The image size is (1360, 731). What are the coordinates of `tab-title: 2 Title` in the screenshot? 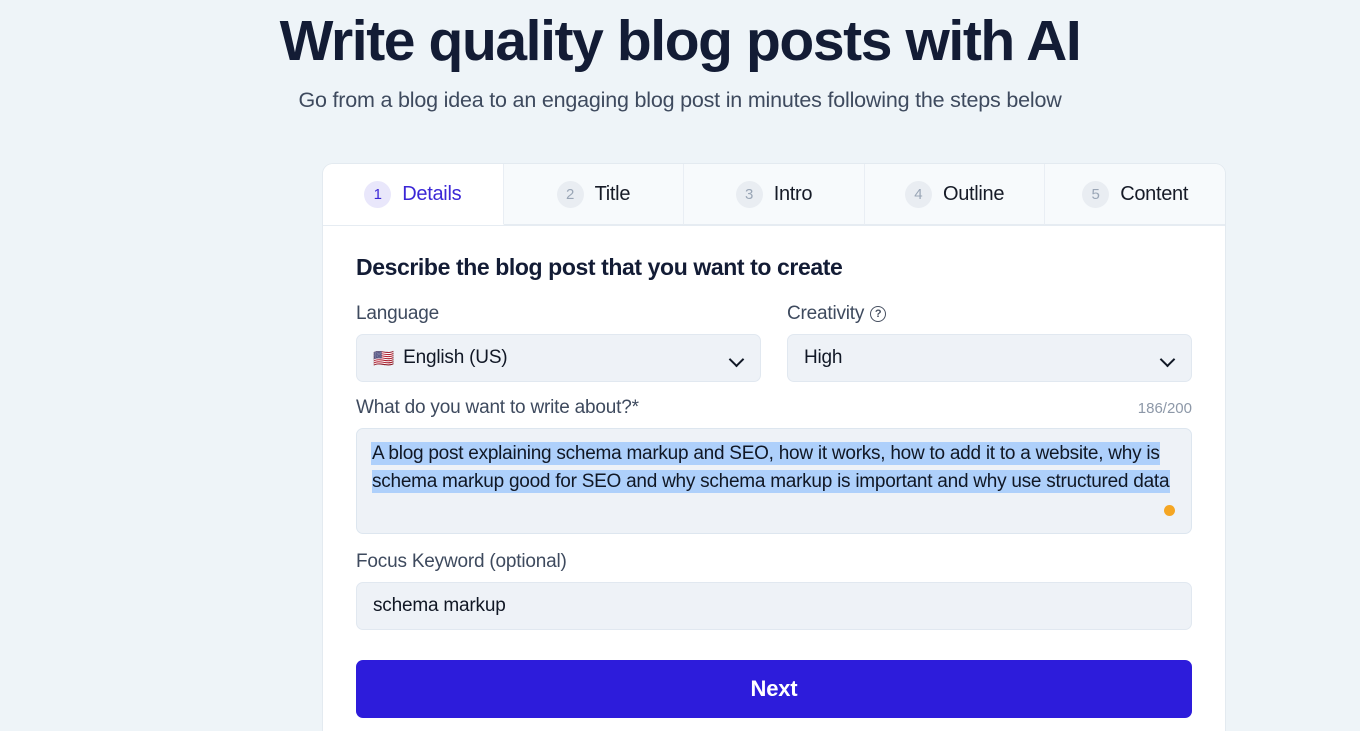 It's located at (594, 194).